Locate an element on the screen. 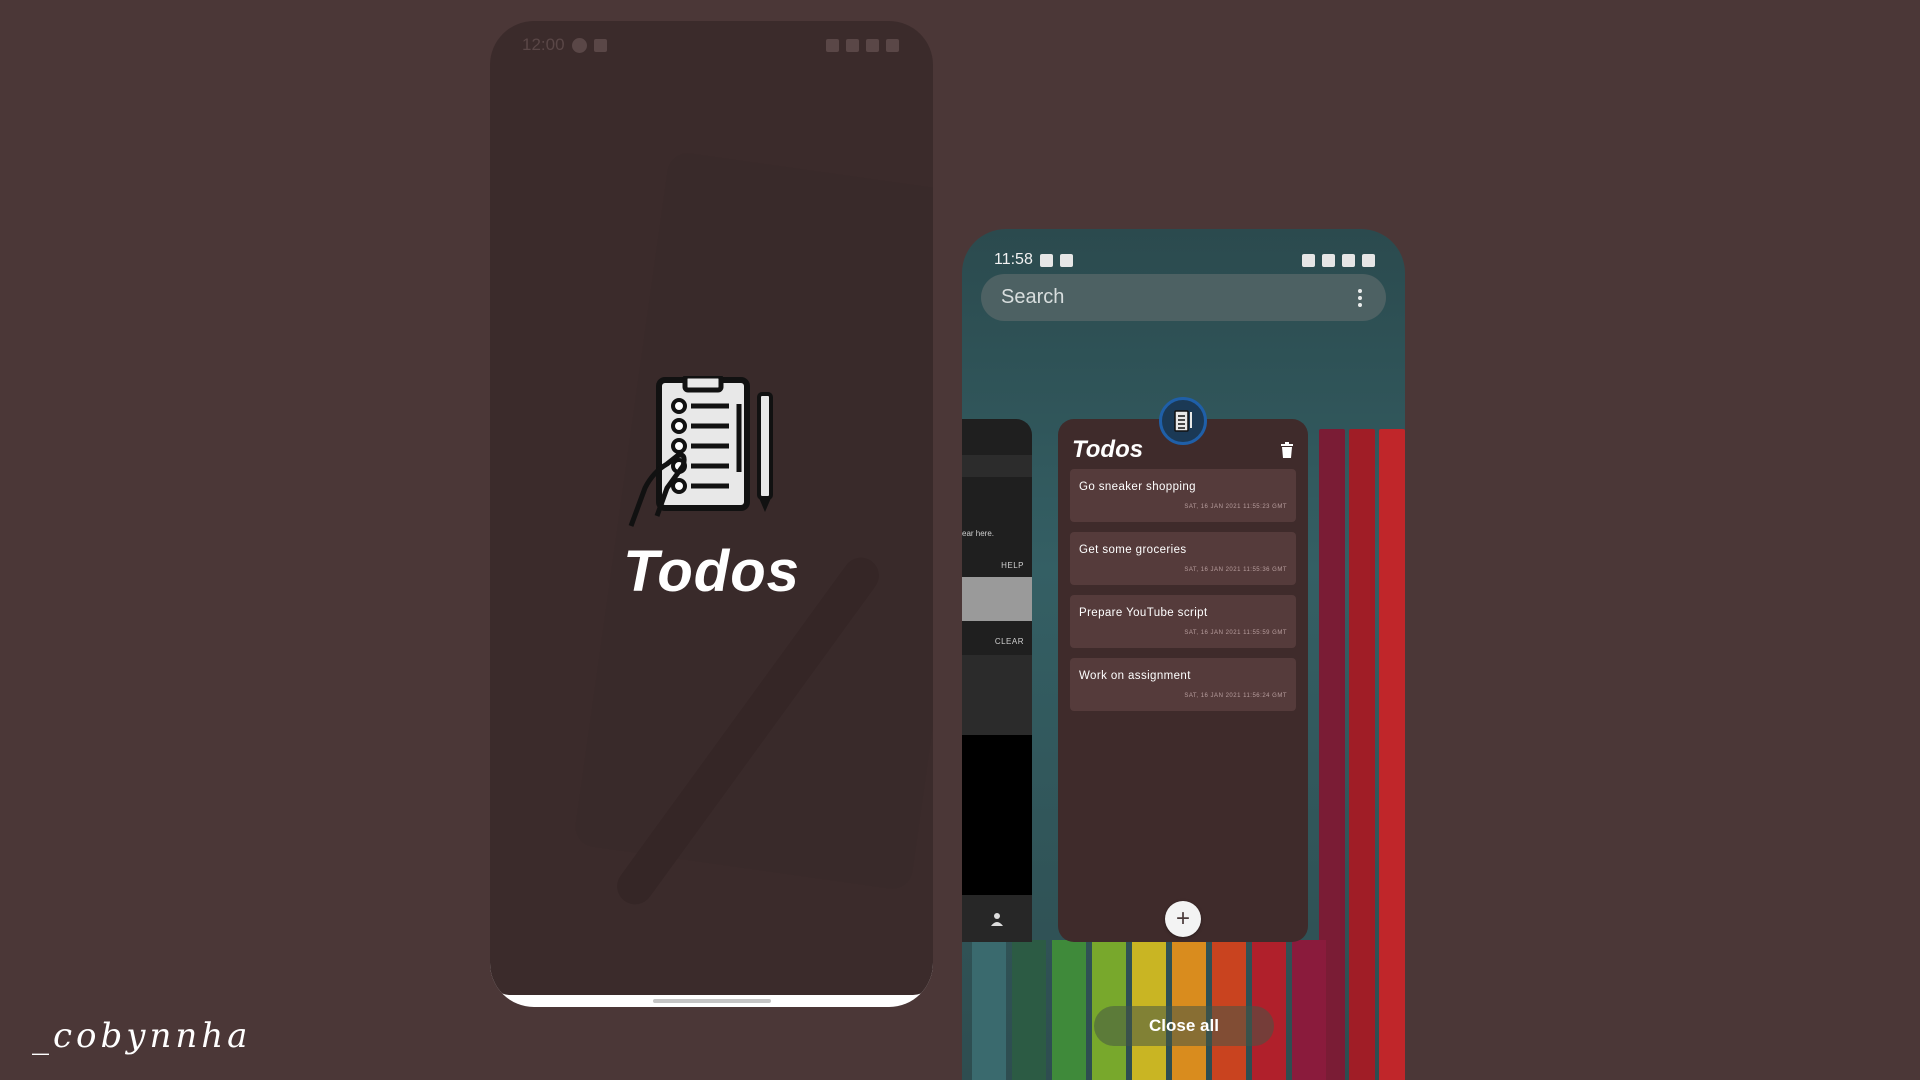 The height and width of the screenshot is (1080, 1920). trash-icon is located at coordinates (1287, 450).